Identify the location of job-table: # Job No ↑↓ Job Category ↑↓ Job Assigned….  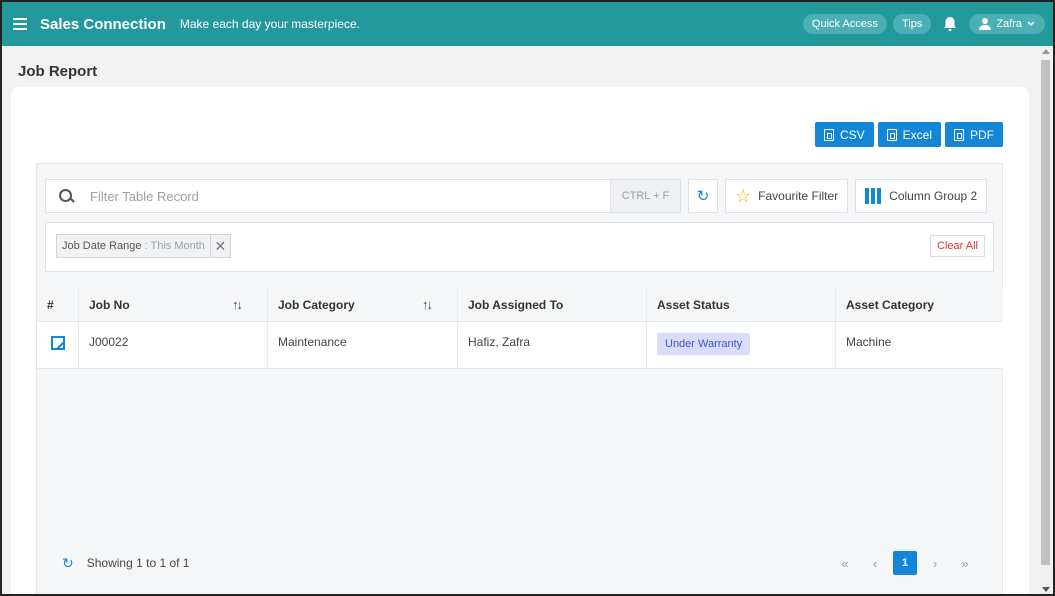
(520, 328).